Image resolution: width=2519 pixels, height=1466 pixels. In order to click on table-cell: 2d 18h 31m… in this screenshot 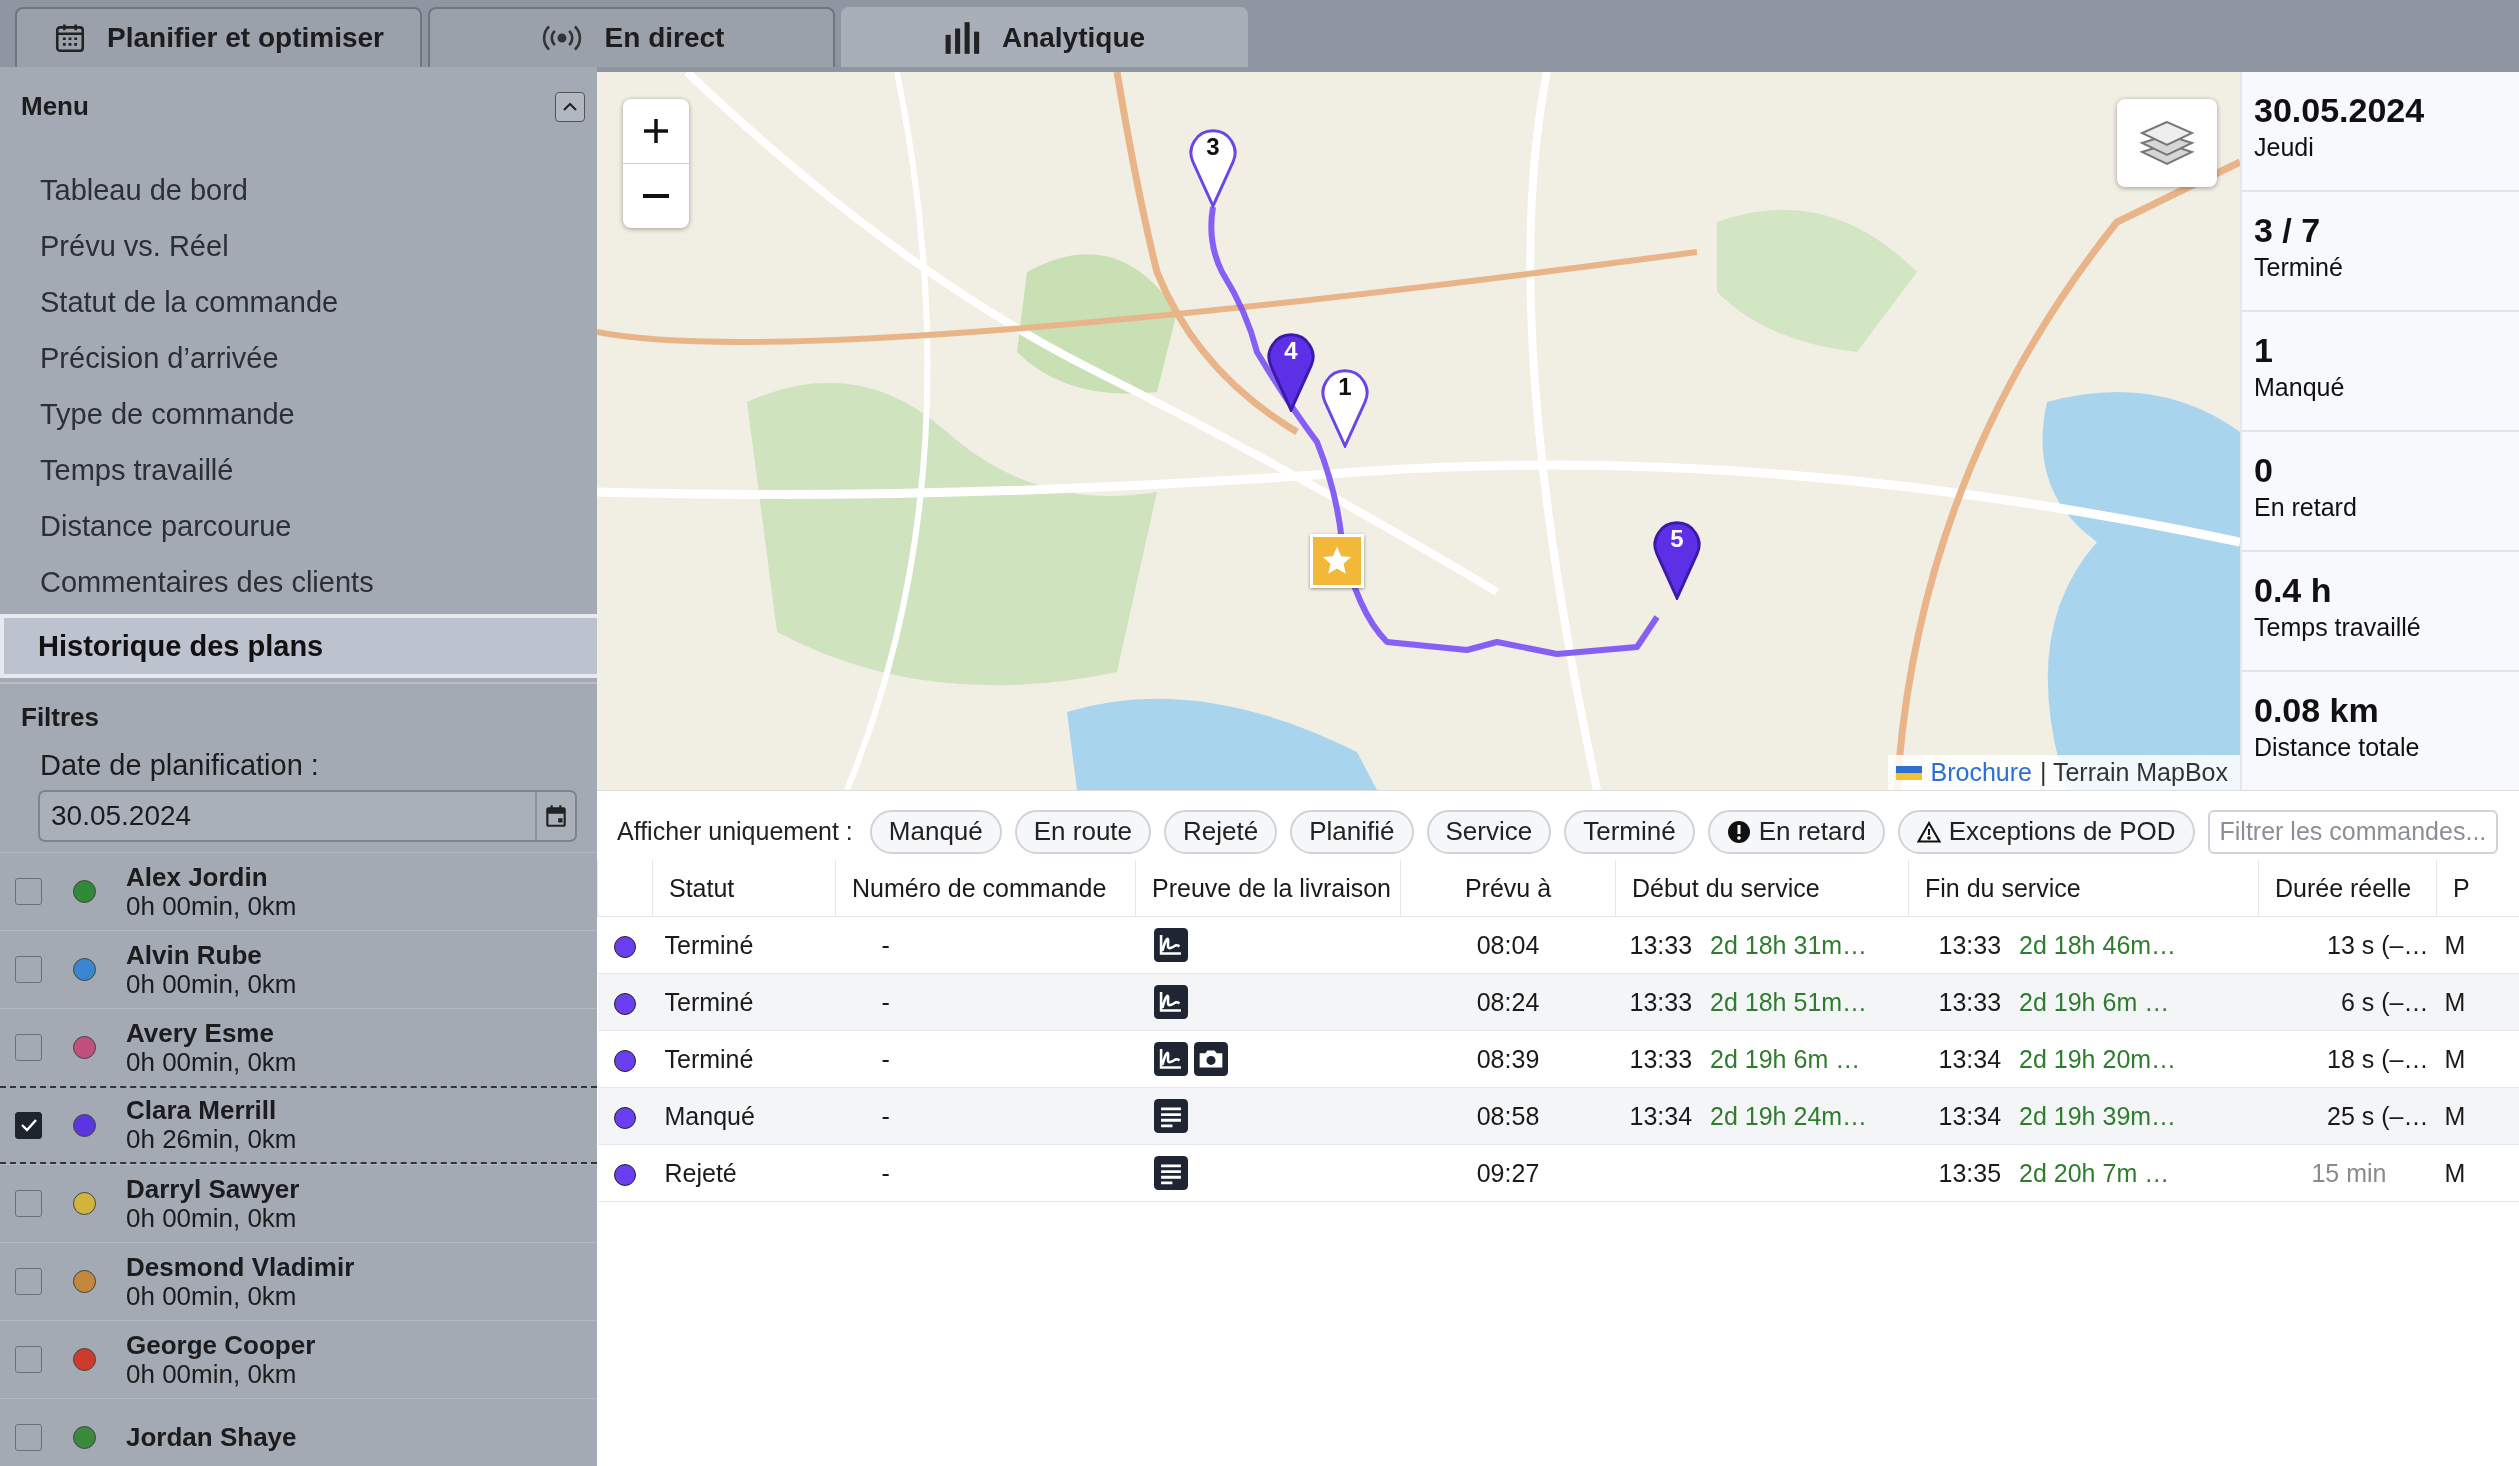, I will do `click(1789, 944)`.